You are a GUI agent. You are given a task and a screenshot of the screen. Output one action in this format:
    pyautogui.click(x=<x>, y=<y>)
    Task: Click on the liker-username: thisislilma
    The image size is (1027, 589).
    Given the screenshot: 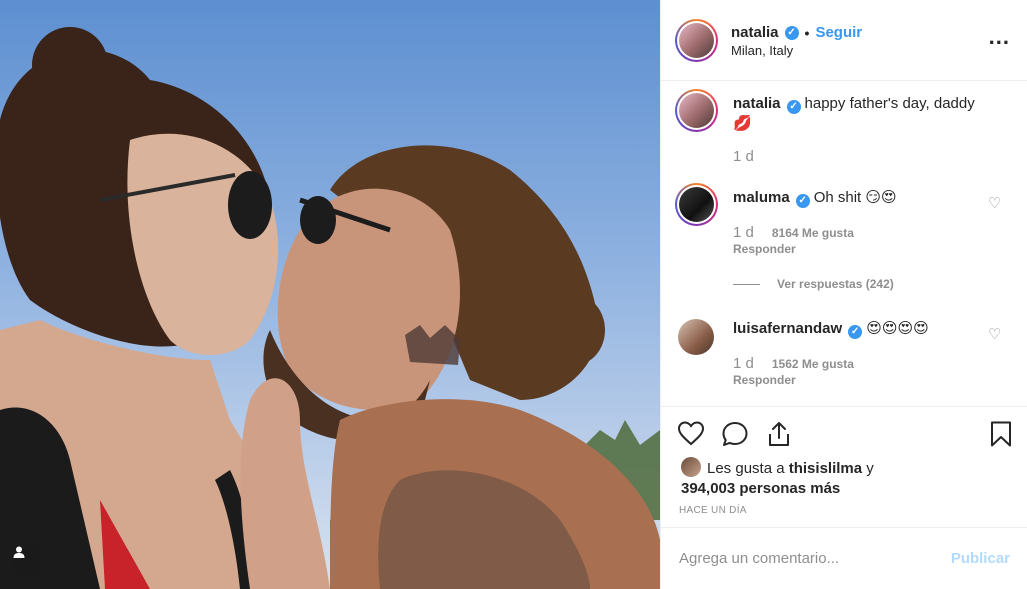 What is the action you would take?
    pyautogui.click(x=825, y=468)
    